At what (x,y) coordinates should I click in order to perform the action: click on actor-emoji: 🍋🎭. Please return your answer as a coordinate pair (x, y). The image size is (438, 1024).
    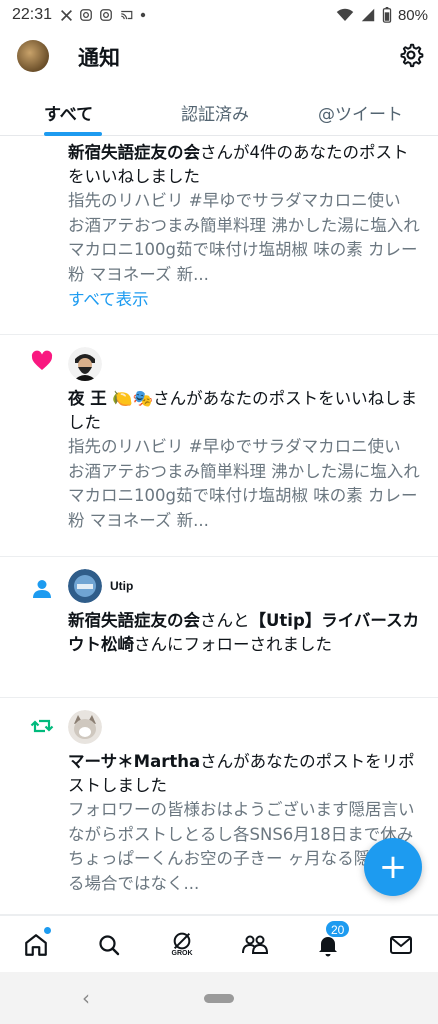
    Looking at the image, I should click on (133, 398).